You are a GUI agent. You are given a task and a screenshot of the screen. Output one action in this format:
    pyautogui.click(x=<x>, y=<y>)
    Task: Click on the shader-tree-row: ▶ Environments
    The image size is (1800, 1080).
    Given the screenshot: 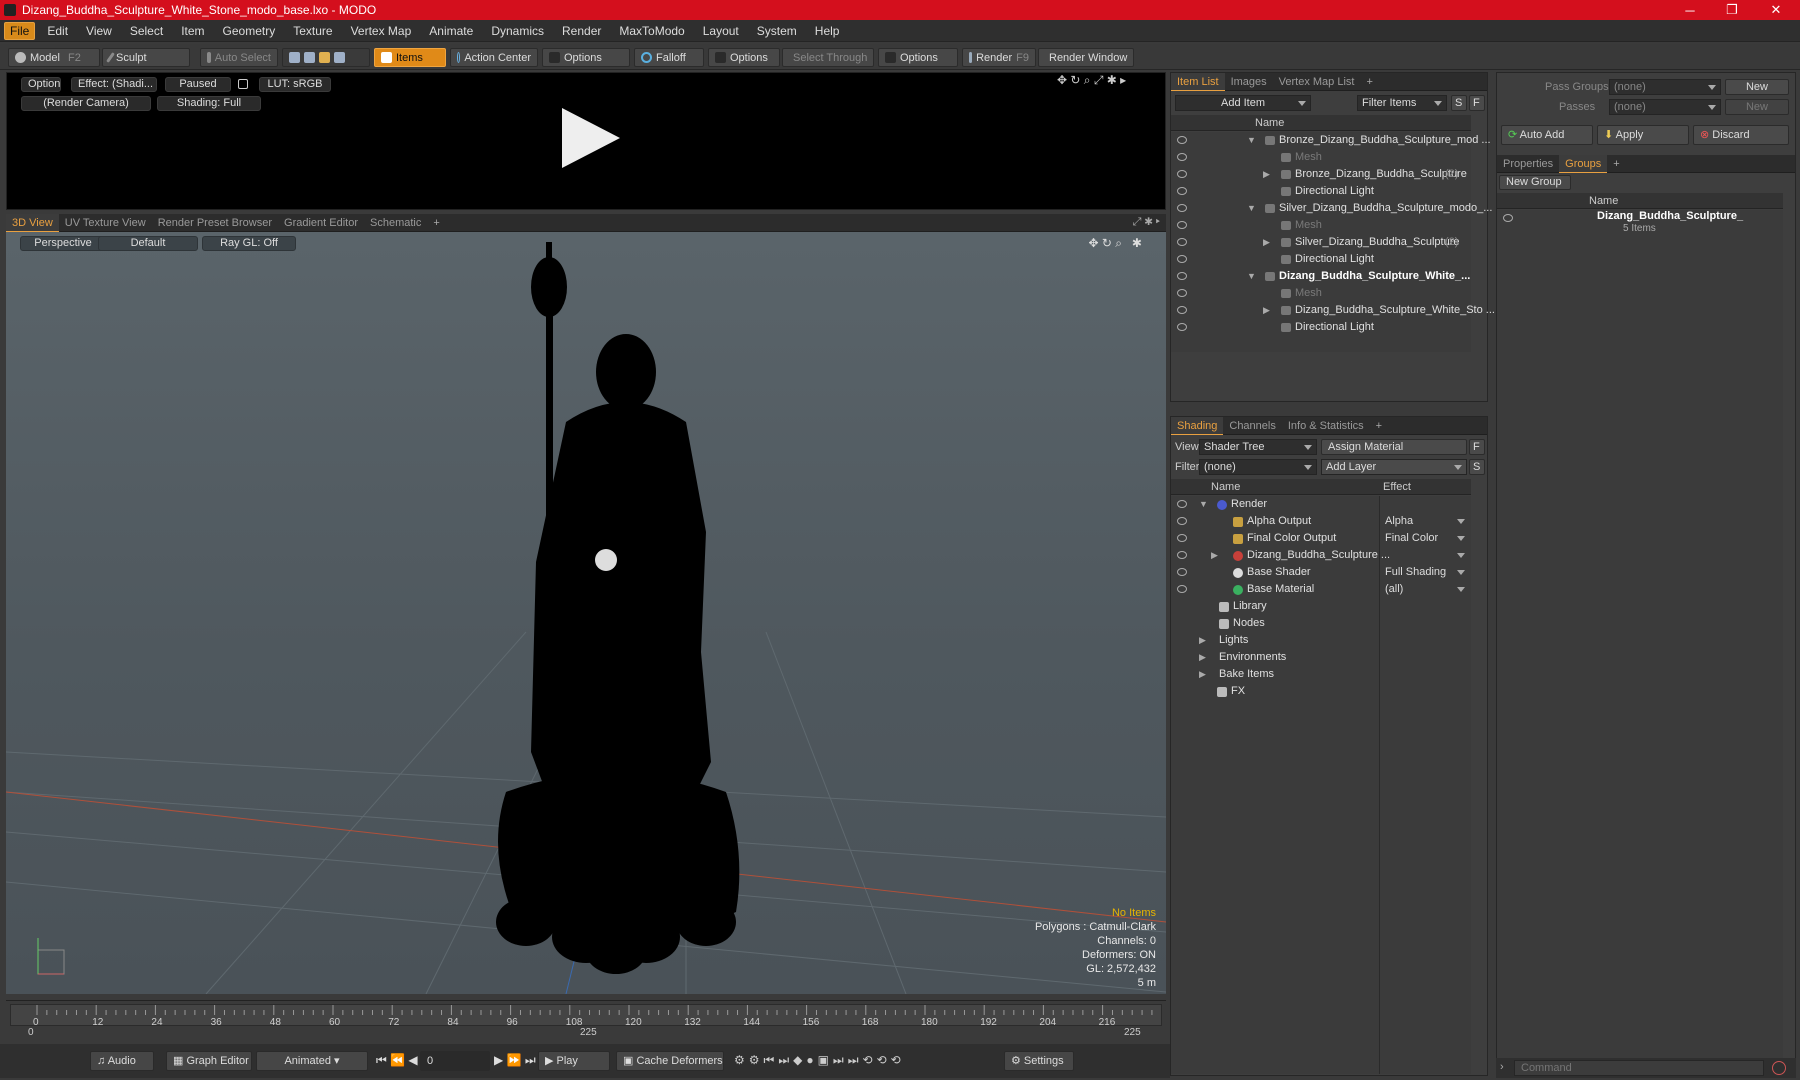 What is the action you would take?
    pyautogui.click(x=1321, y=657)
    